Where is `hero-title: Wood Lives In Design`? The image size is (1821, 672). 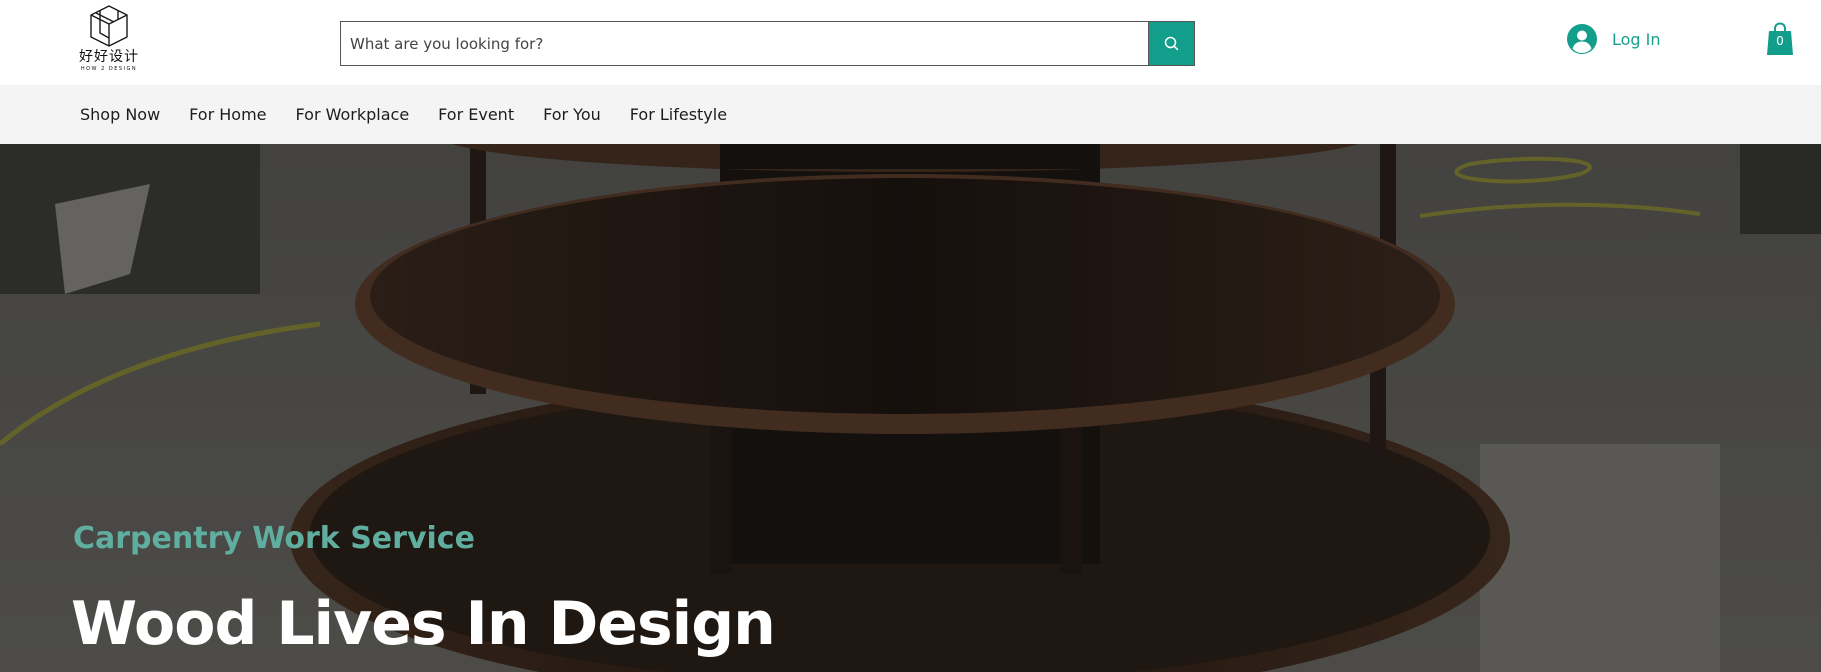 hero-title: Wood Lives In Design is located at coordinates (423, 624).